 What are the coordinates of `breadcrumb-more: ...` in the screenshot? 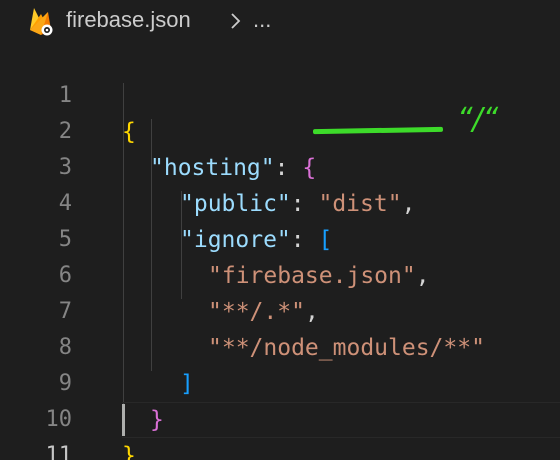 It's located at (262, 20).